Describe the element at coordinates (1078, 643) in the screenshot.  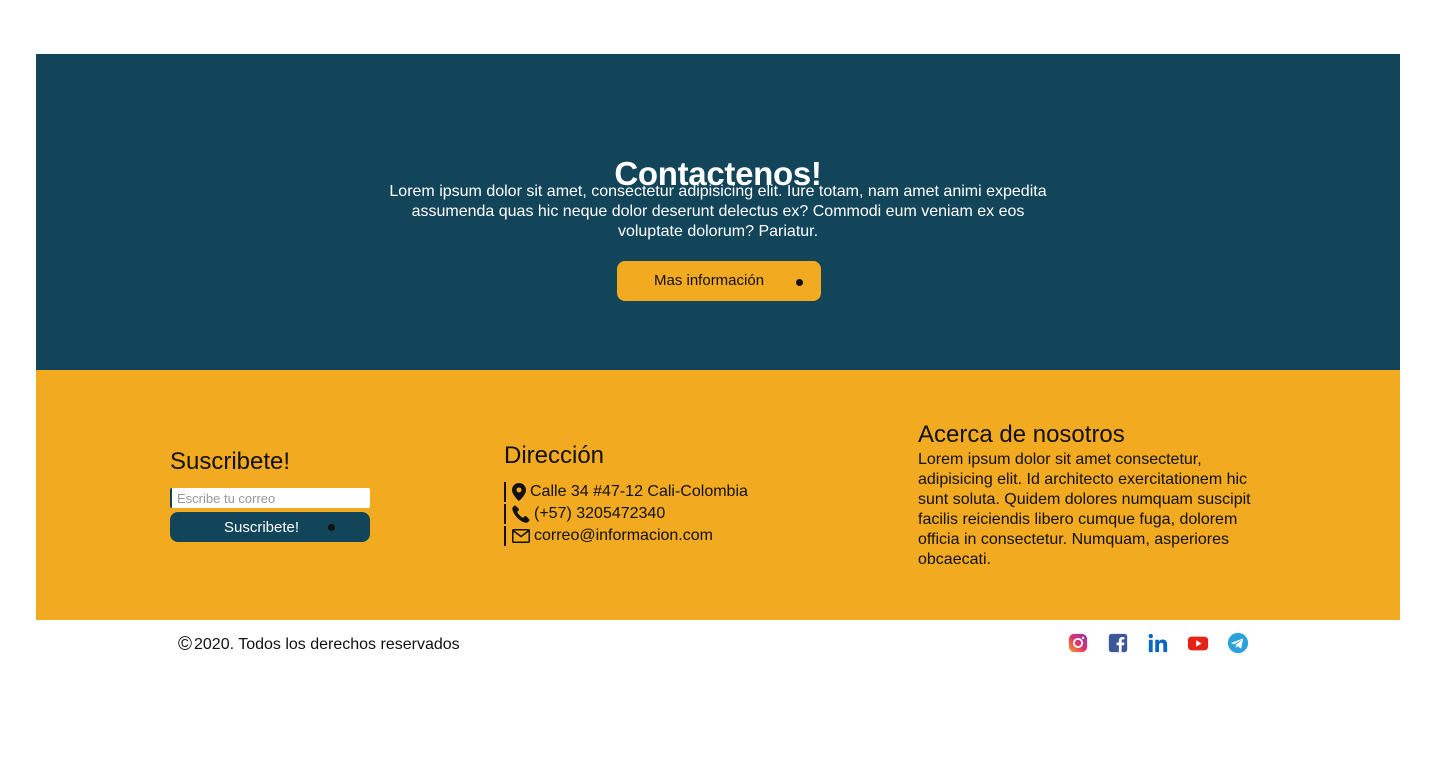
I see `instagram-icon` at that location.